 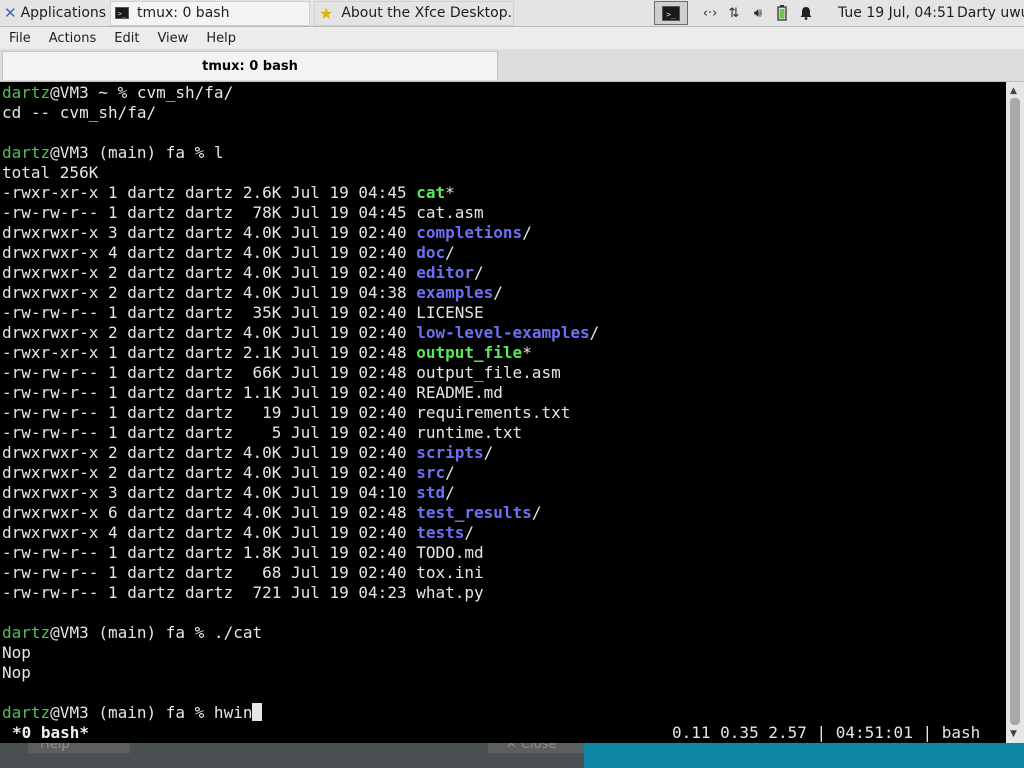 What do you see at coordinates (183, 13) in the screenshot?
I see `taskbar-item-label: tmux: 0 bash` at bounding box center [183, 13].